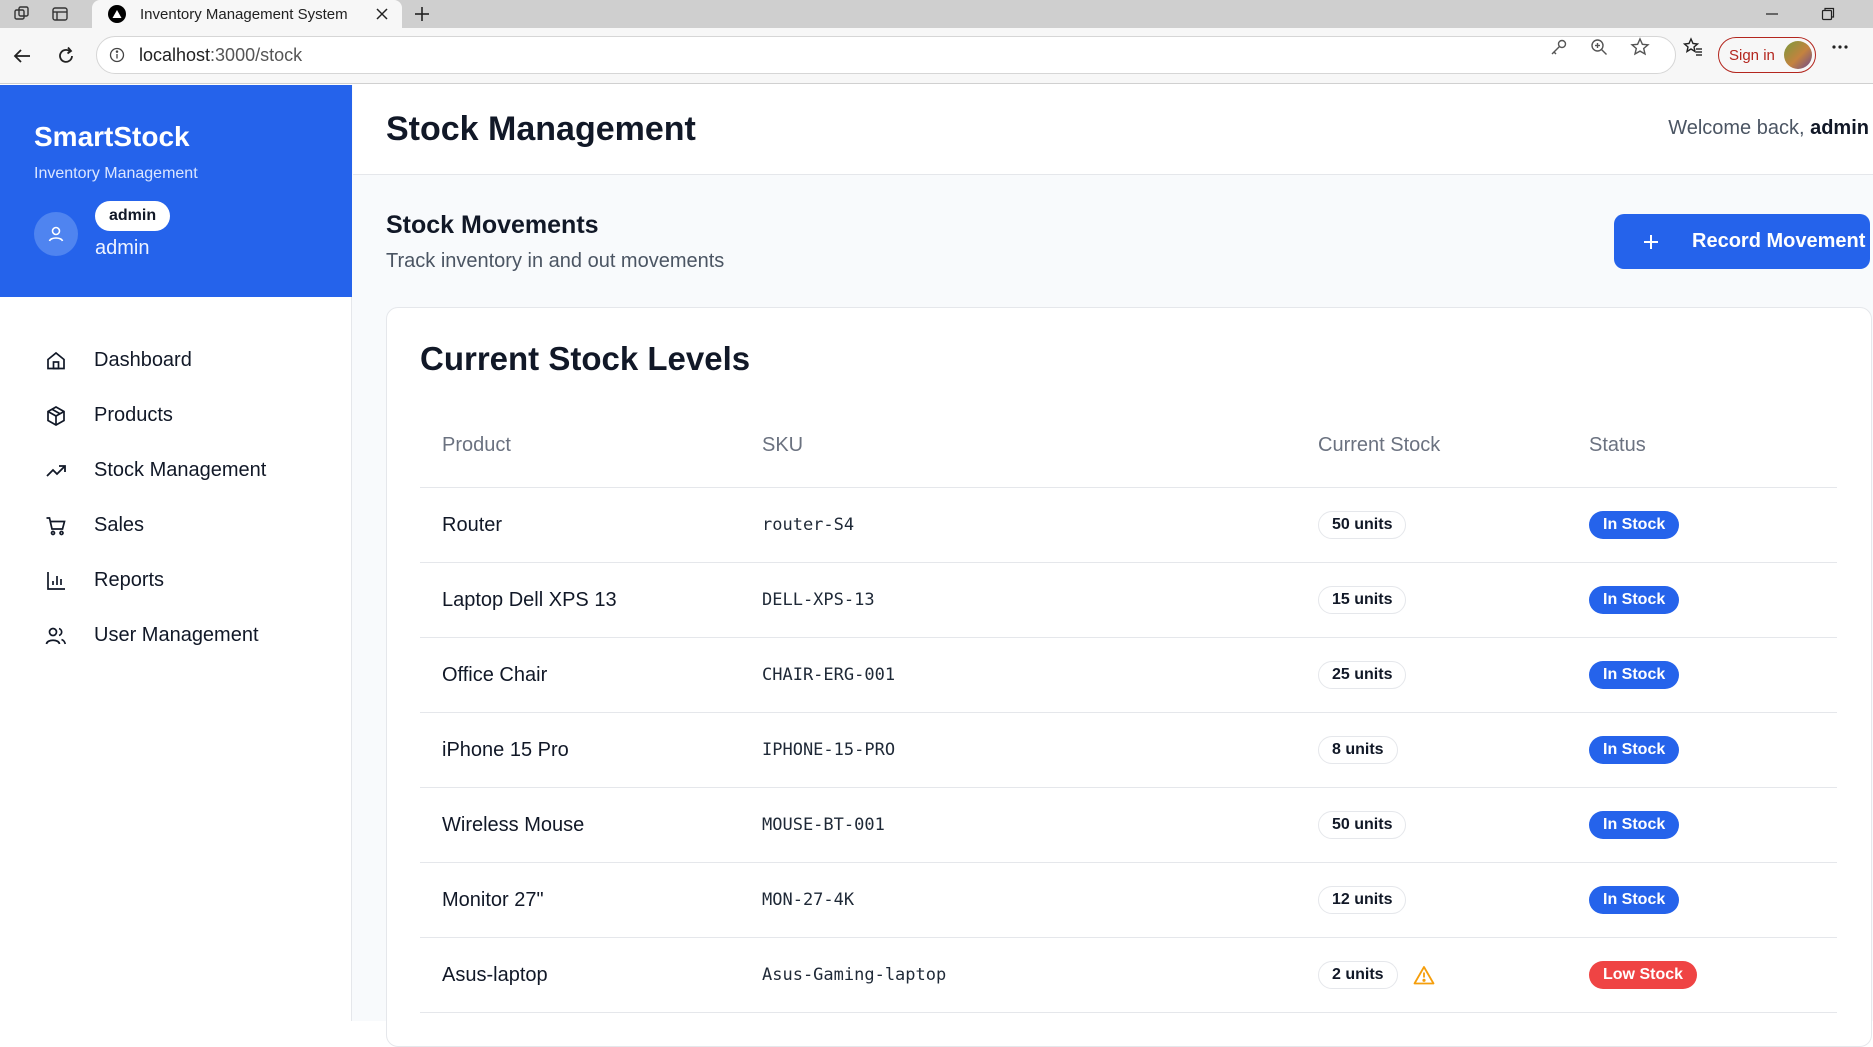 This screenshot has width=1873, height=1047. I want to click on restore-icon, so click(1828, 14).